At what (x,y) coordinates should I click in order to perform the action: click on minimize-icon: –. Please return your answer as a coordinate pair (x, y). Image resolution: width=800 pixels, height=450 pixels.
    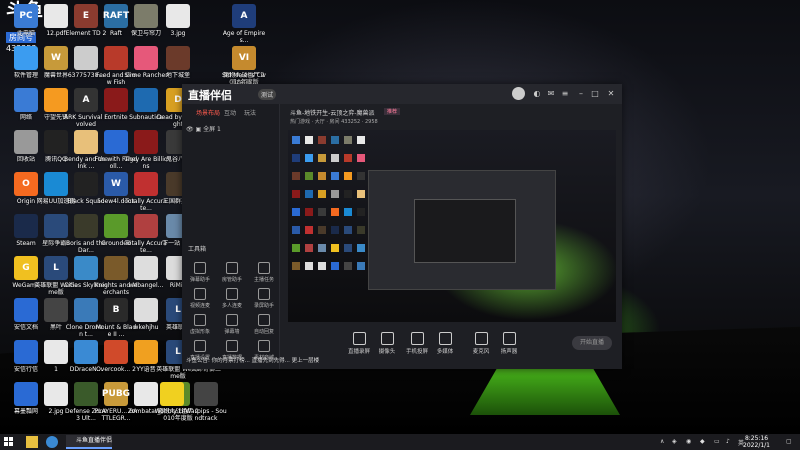
    Looking at the image, I should click on (581, 94).